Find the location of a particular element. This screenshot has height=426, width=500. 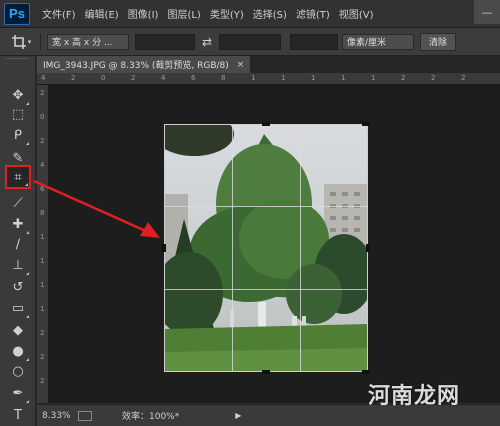

dodge-tool: ○ is located at coordinates (18, 371).